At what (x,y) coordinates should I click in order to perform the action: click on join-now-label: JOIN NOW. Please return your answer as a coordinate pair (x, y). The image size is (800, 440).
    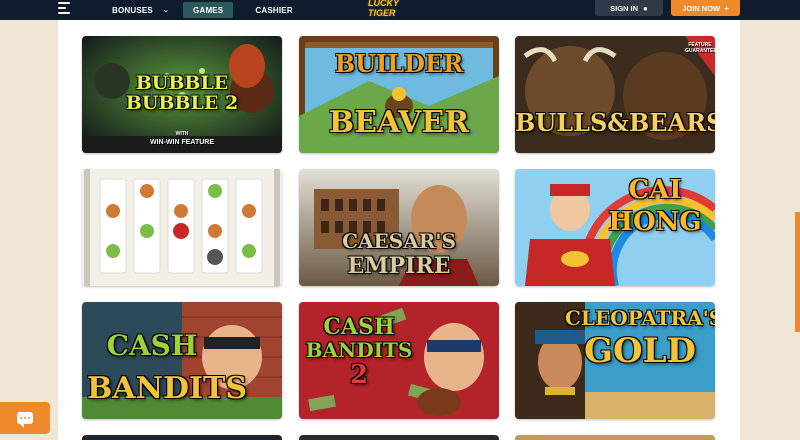
    Looking at the image, I should click on (701, 8).